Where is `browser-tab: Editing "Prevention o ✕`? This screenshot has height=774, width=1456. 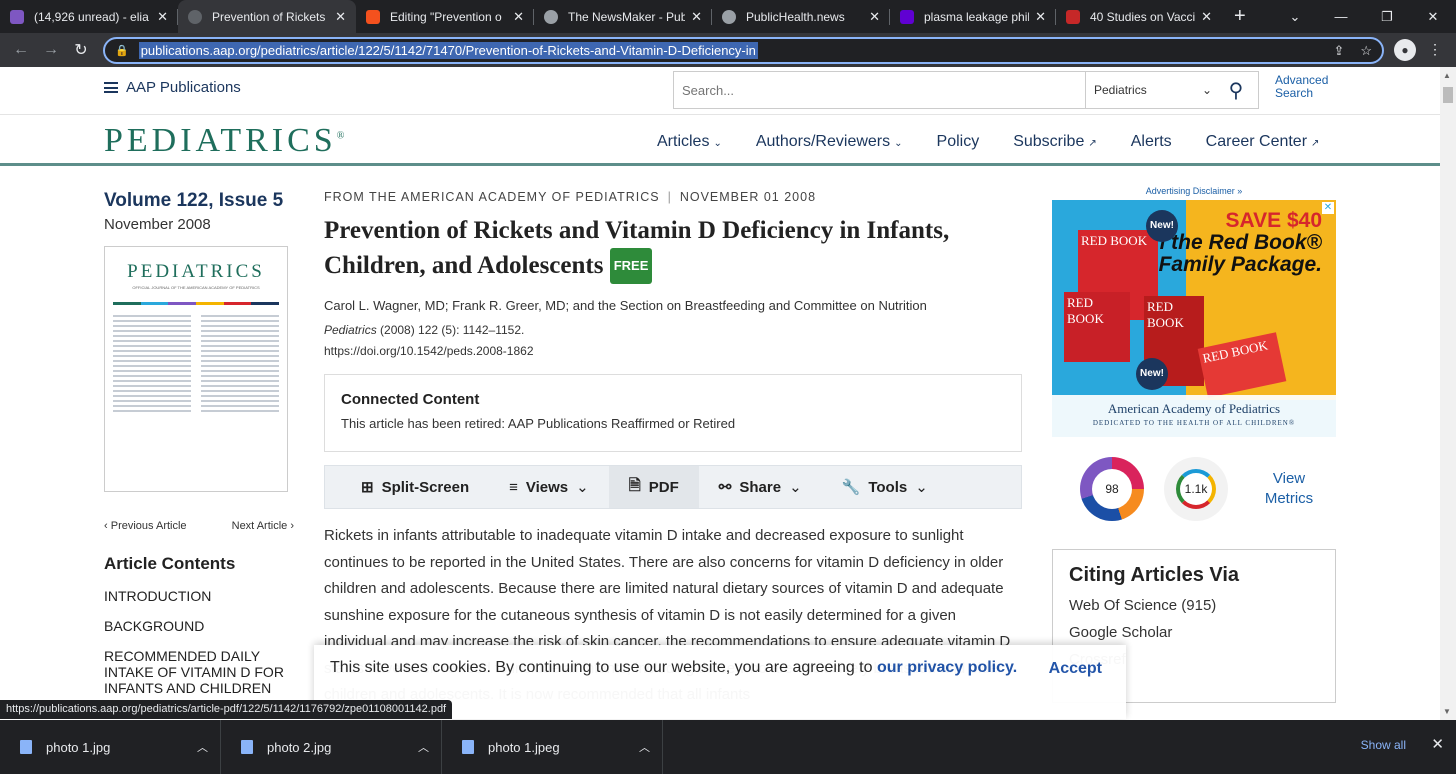
browser-tab: Editing "Prevention o ✕ is located at coordinates (445, 16).